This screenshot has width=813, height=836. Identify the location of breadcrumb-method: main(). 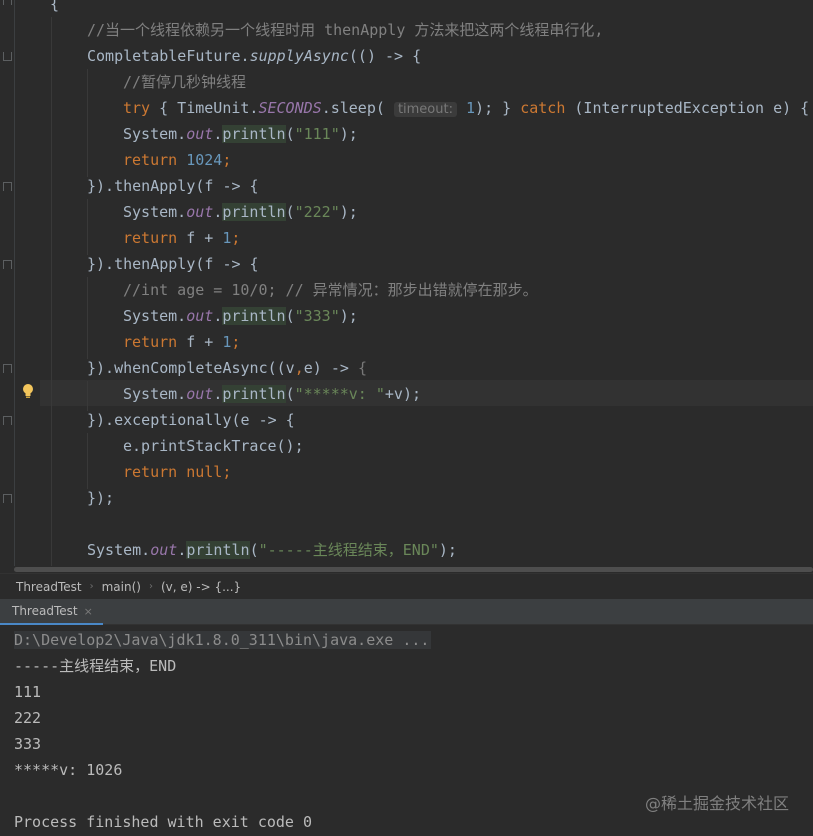
(121, 587).